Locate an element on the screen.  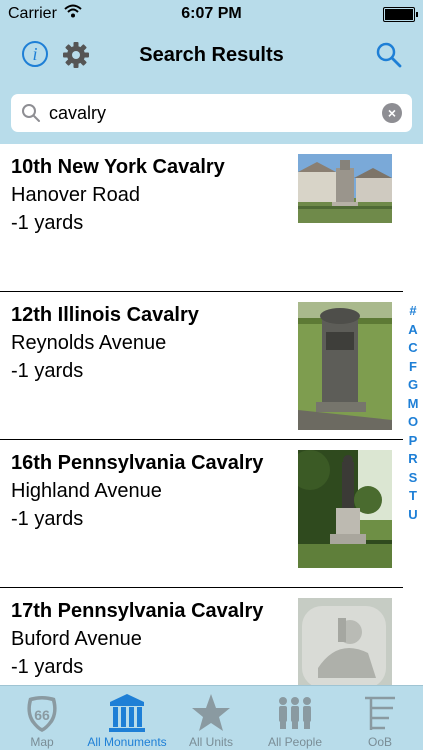
status-bar: Carrier 6:07 PM is located at coordinates (211, 15).